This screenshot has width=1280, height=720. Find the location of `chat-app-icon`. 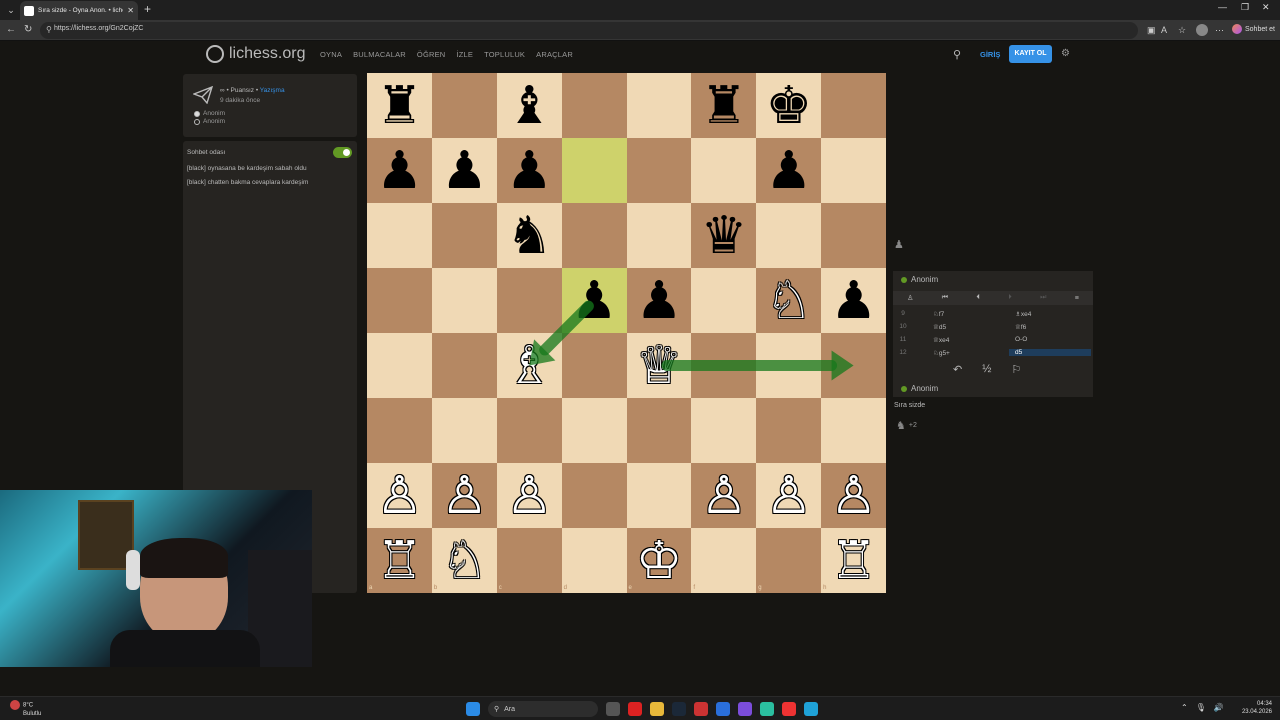

chat-app-icon is located at coordinates (767, 709).